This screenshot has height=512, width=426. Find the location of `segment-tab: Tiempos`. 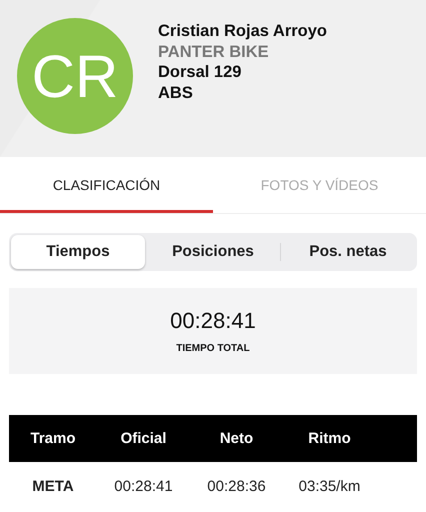

segment-tab: Tiempos is located at coordinates (78, 252).